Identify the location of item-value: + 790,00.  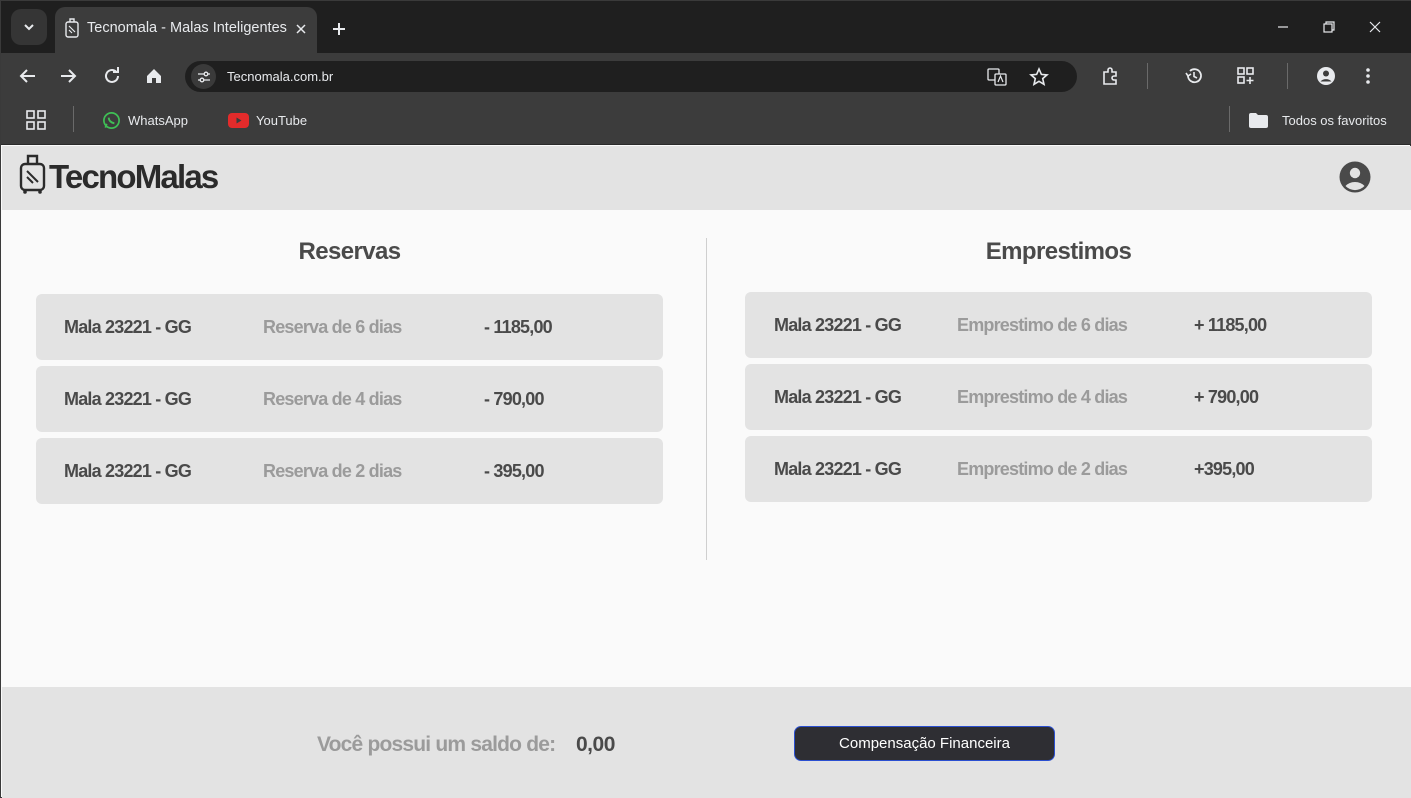
(1226, 397).